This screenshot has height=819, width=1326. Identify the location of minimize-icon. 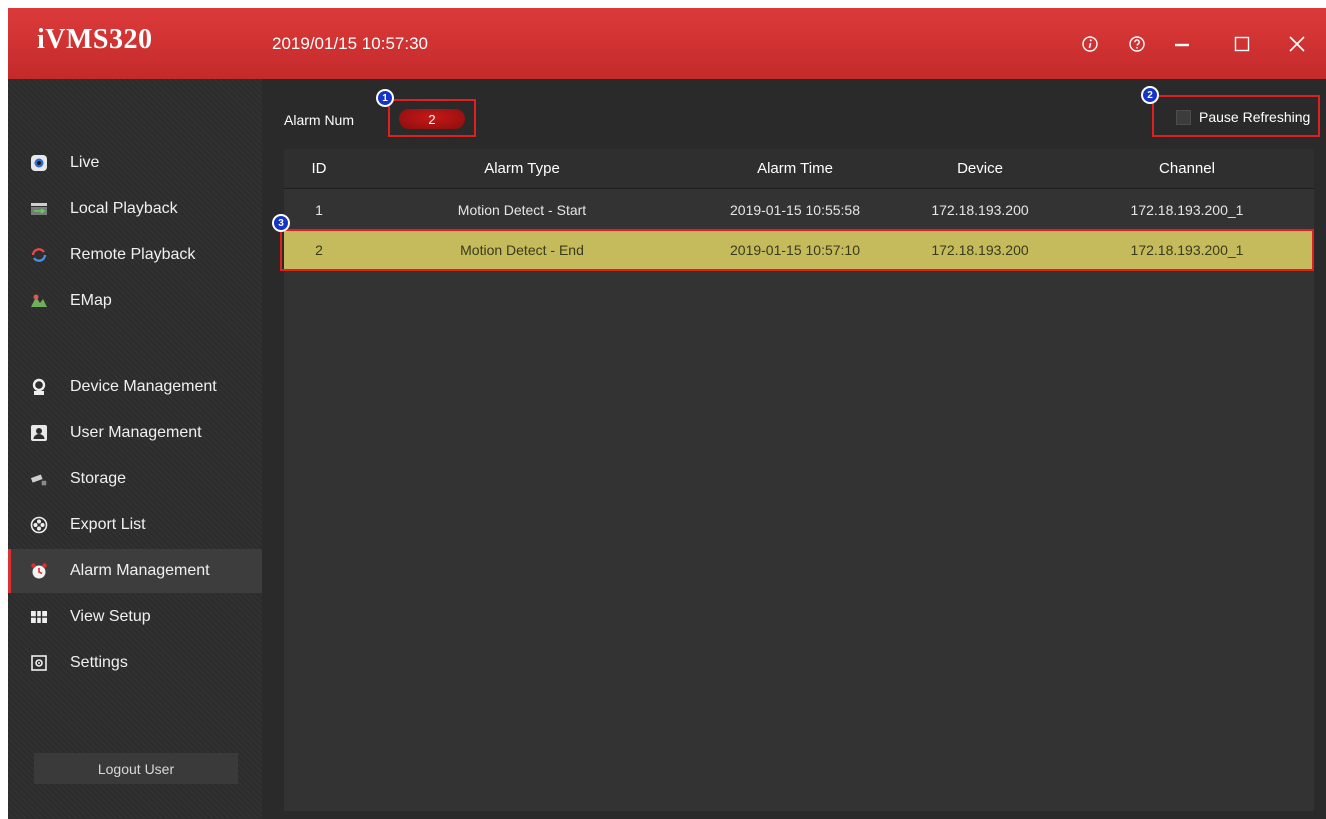
(1182, 45).